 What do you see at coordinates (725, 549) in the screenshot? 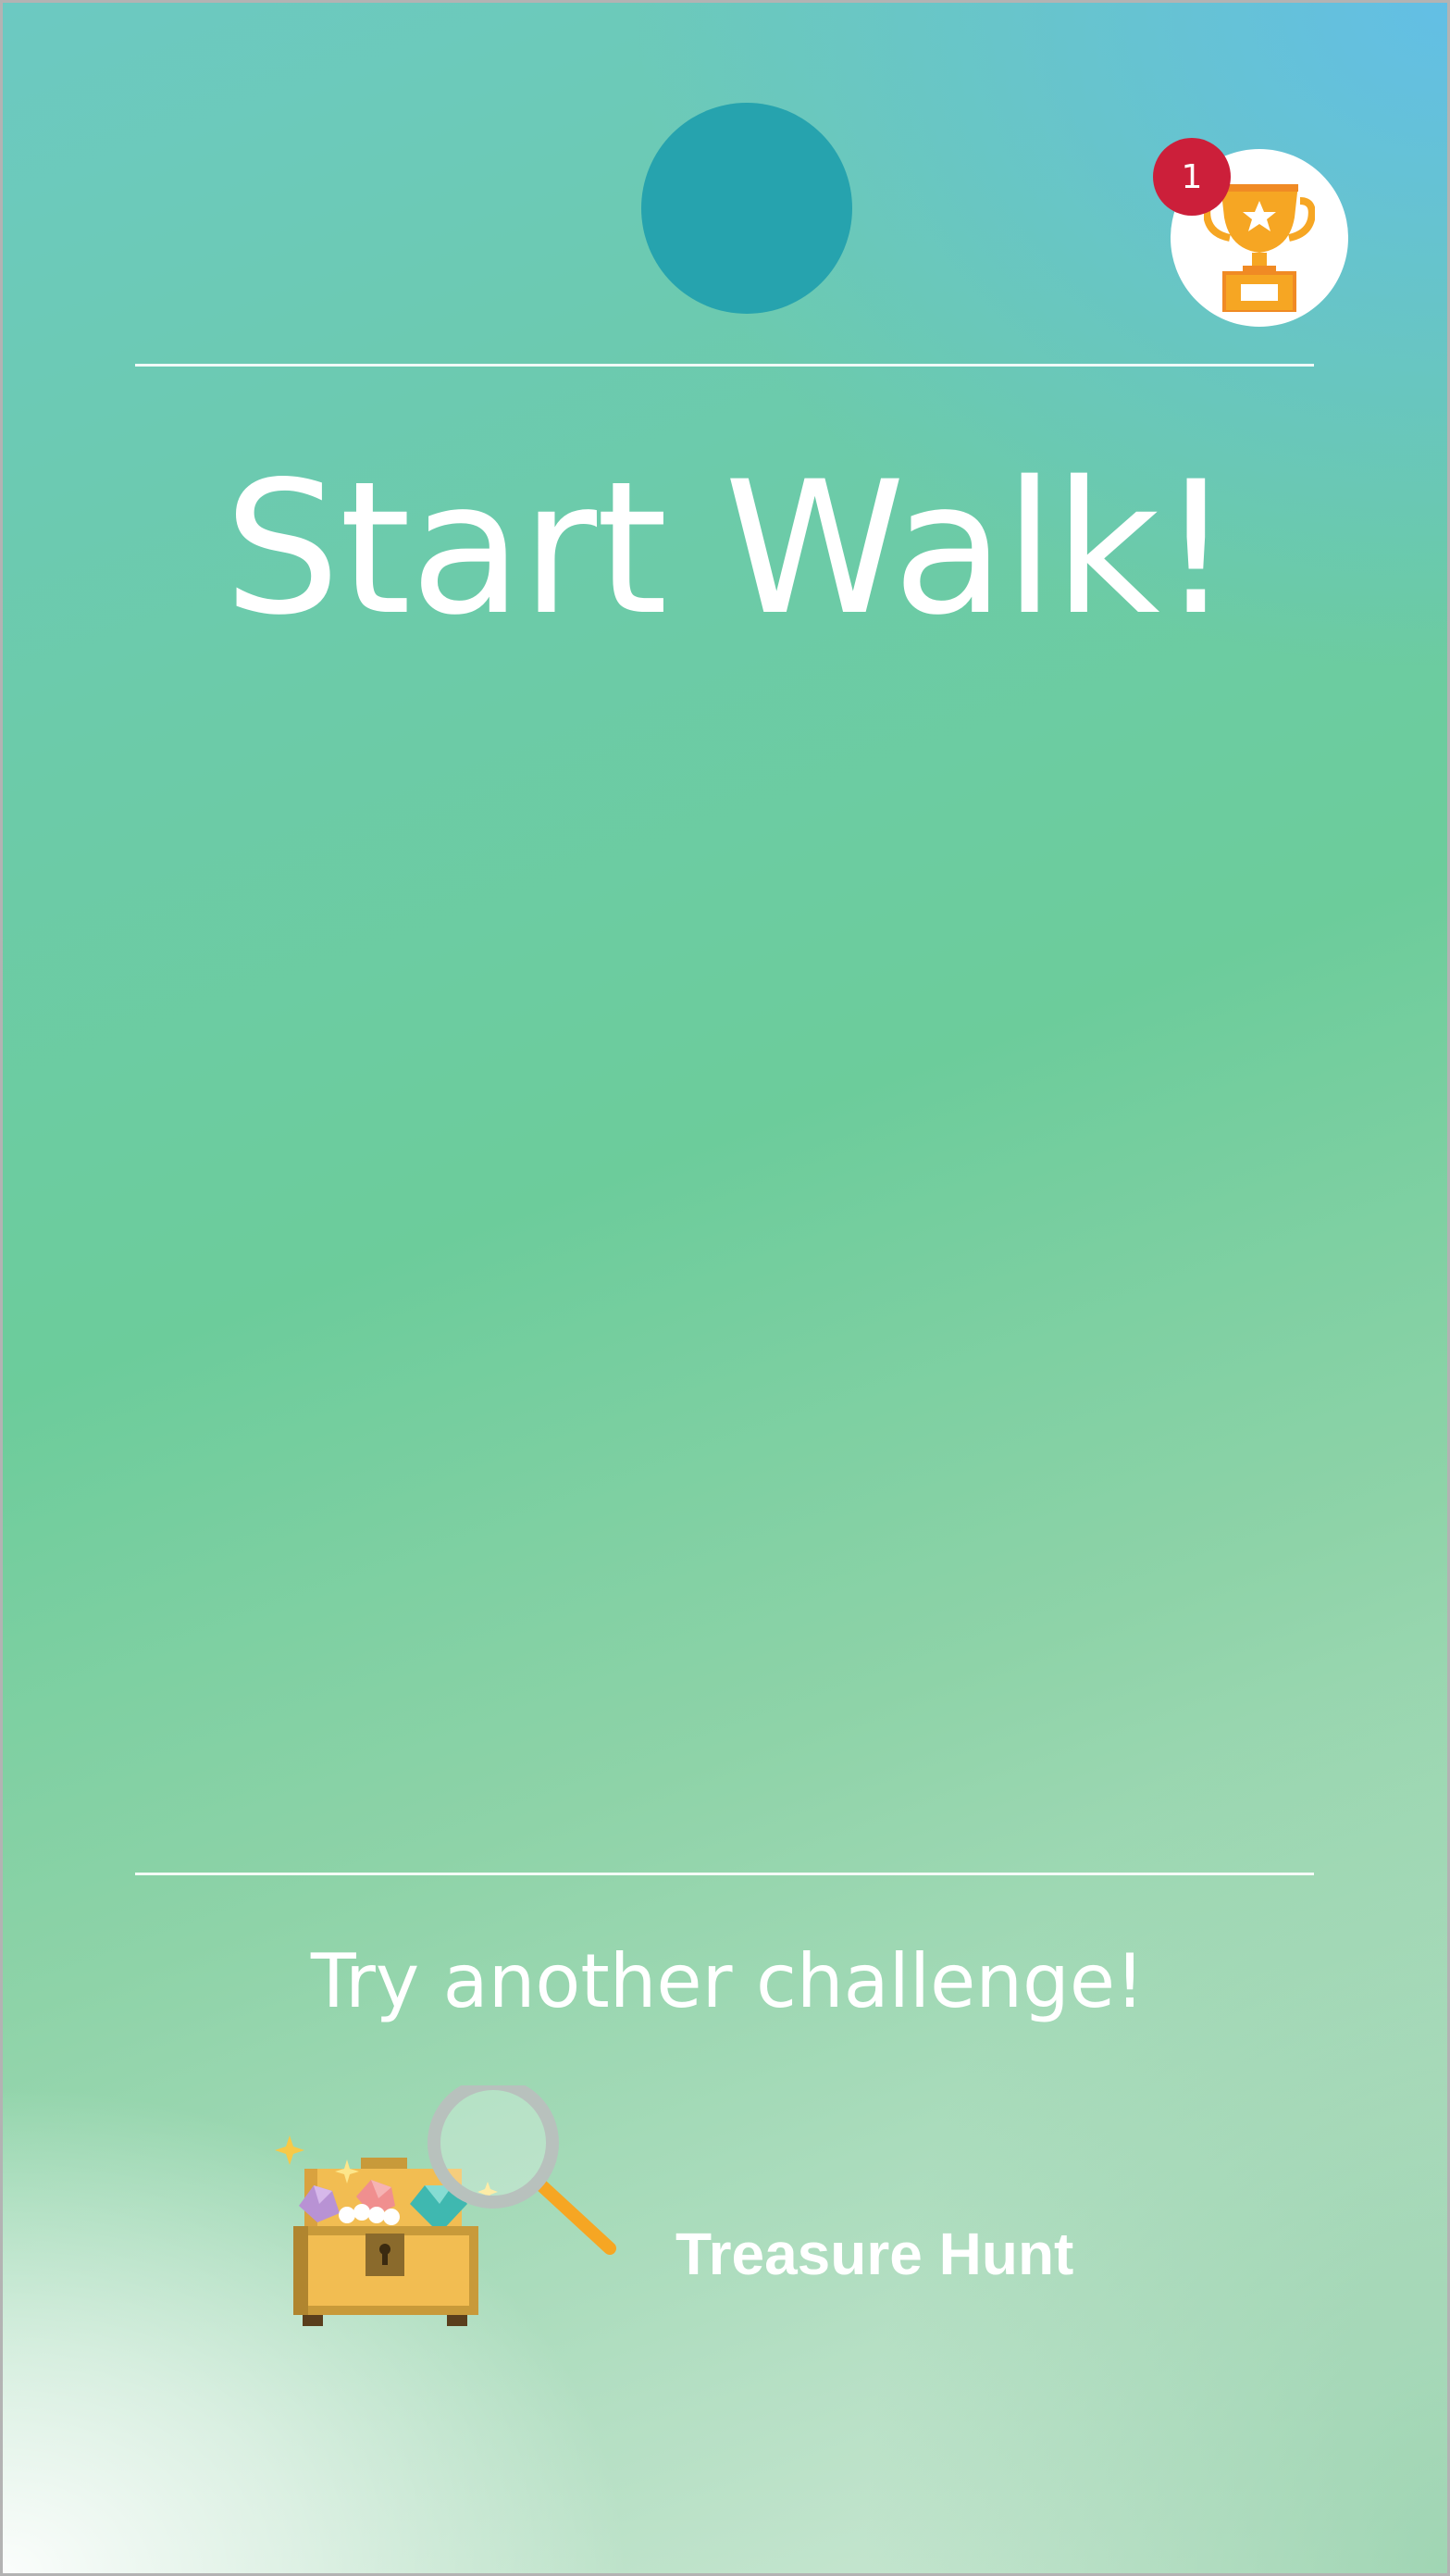
I see `start-walk-title: Start Walk!` at bounding box center [725, 549].